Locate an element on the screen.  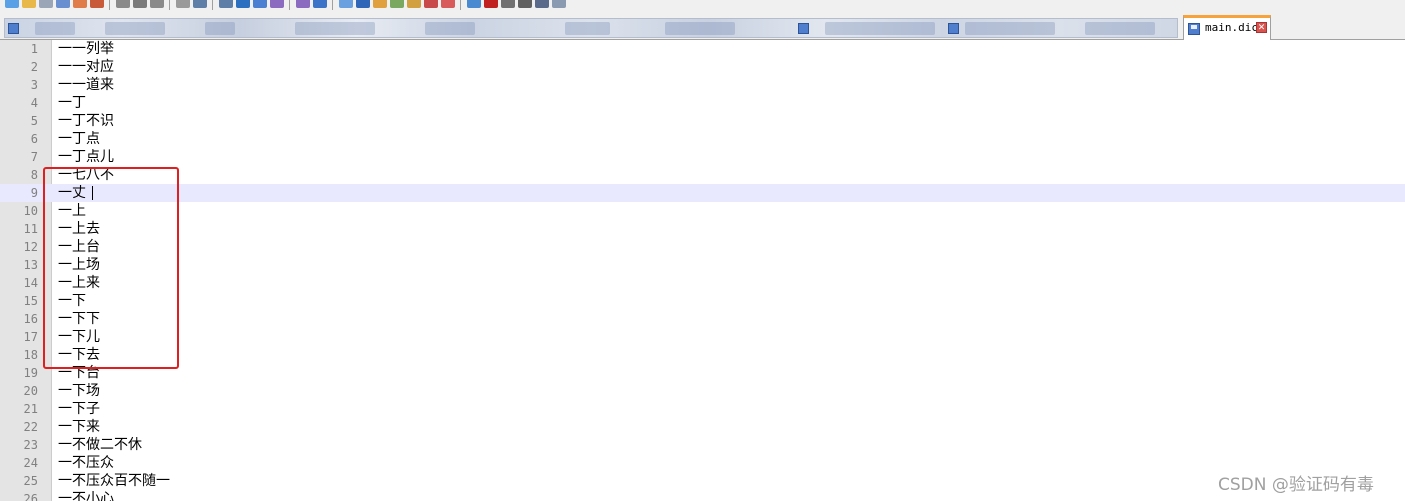
copy-icon is located at coordinates (157, 4).